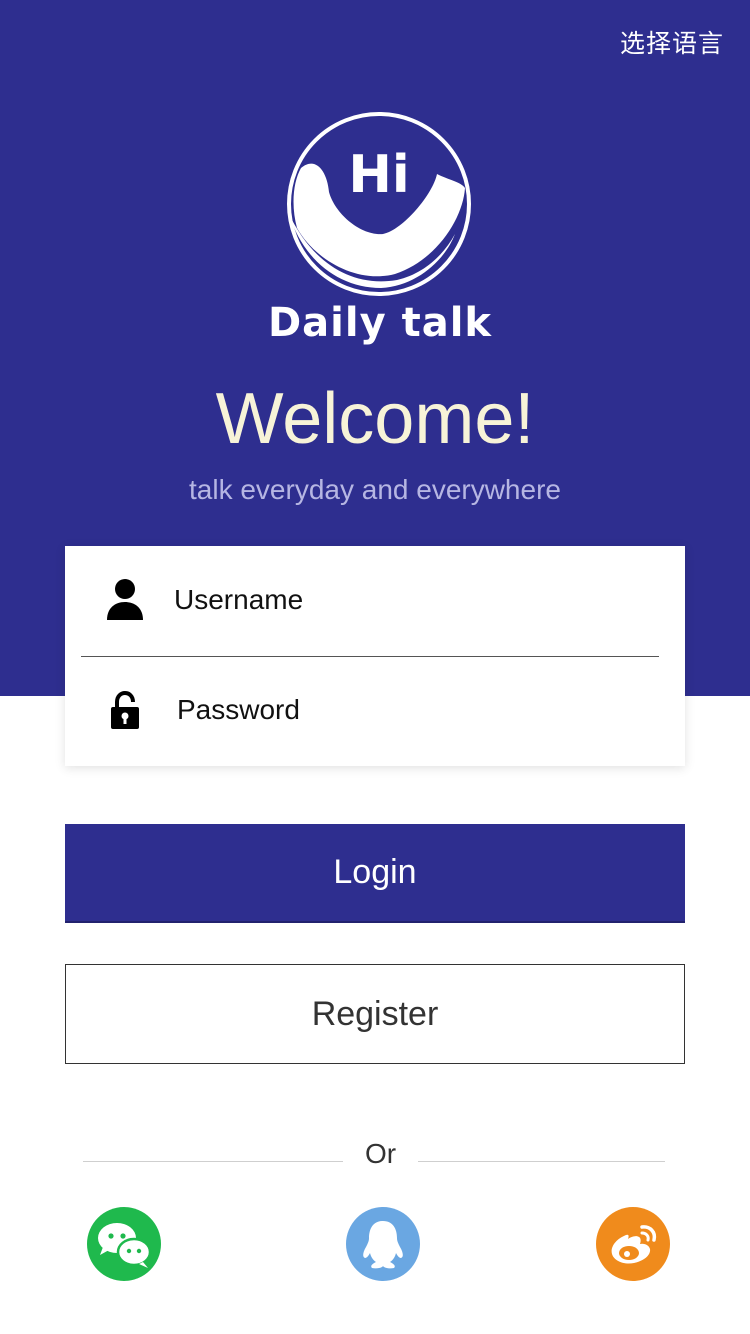 This screenshot has width=750, height=1334. What do you see at coordinates (672, 42) in the screenshot?
I see `language-selector: 选择语言` at bounding box center [672, 42].